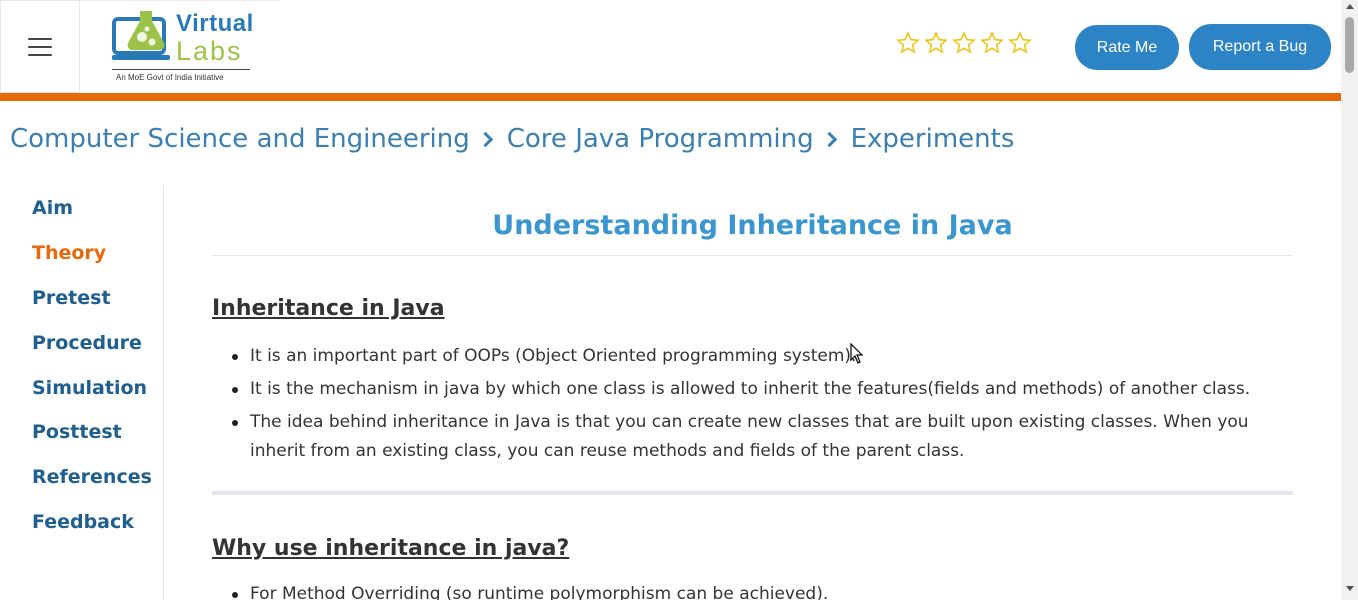  Describe the element at coordinates (69, 253) in the screenshot. I see `sidebar-item-theory: Theory` at that location.